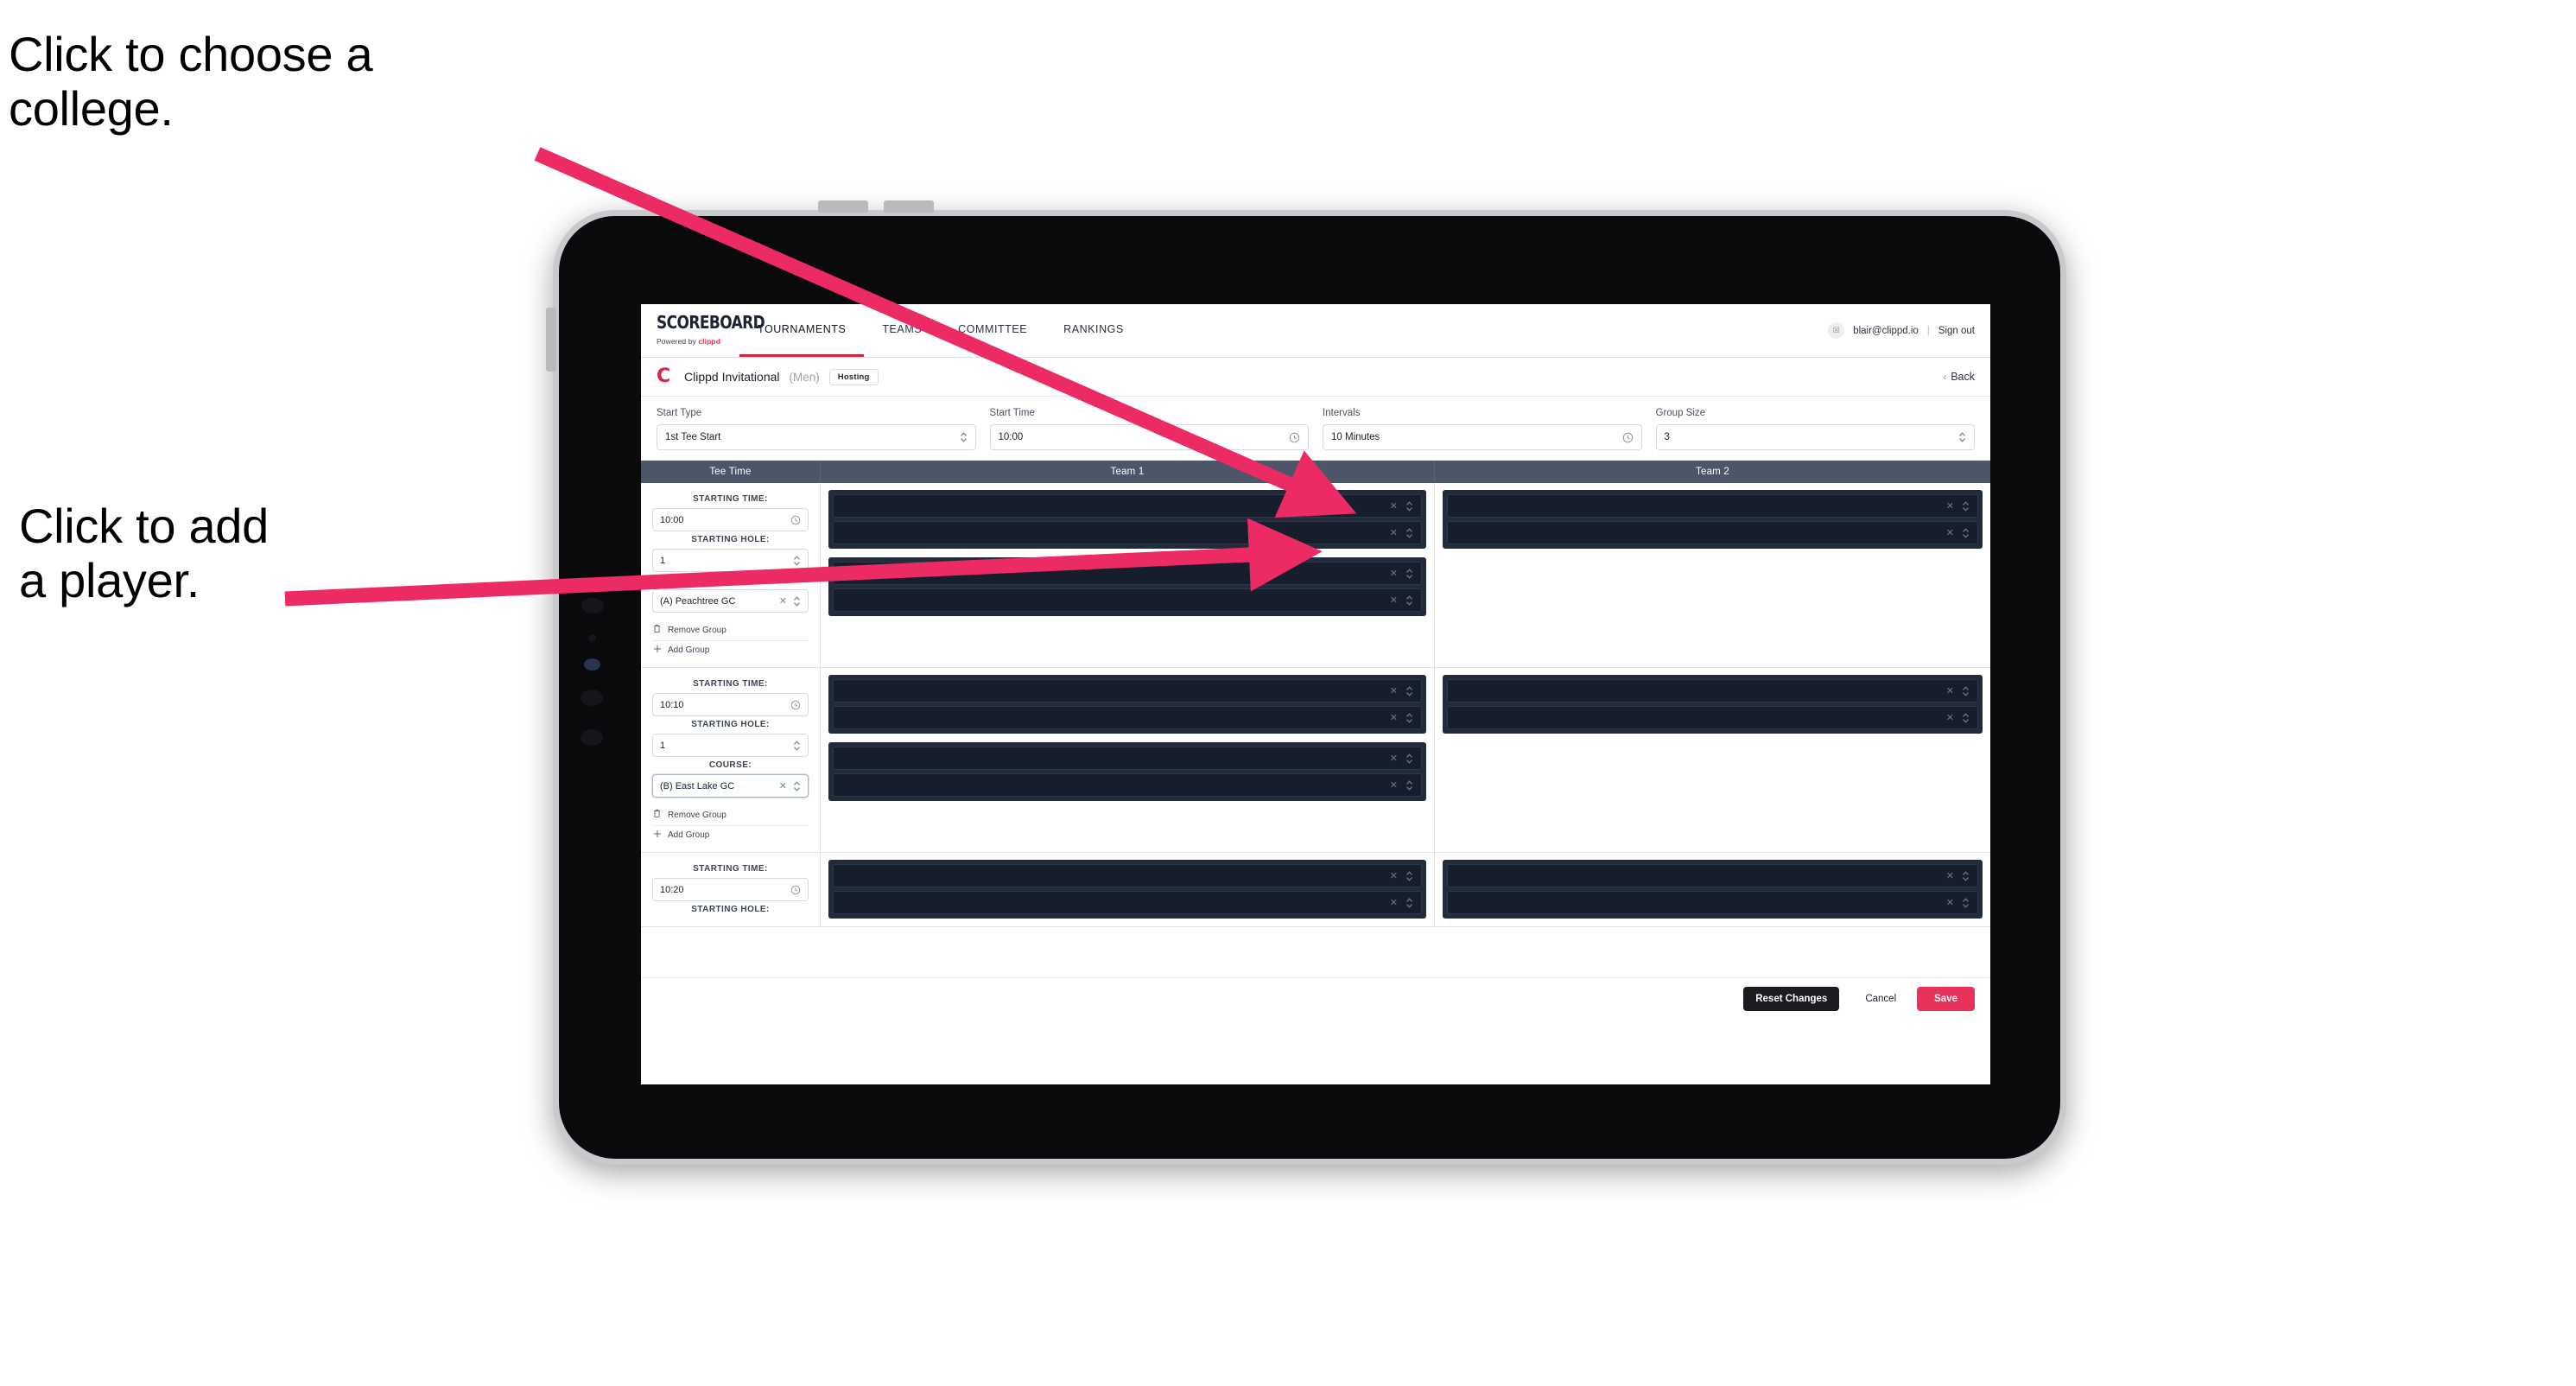 Image resolution: width=2576 pixels, height=1386 pixels. I want to click on avatar: ☒, so click(1836, 330).